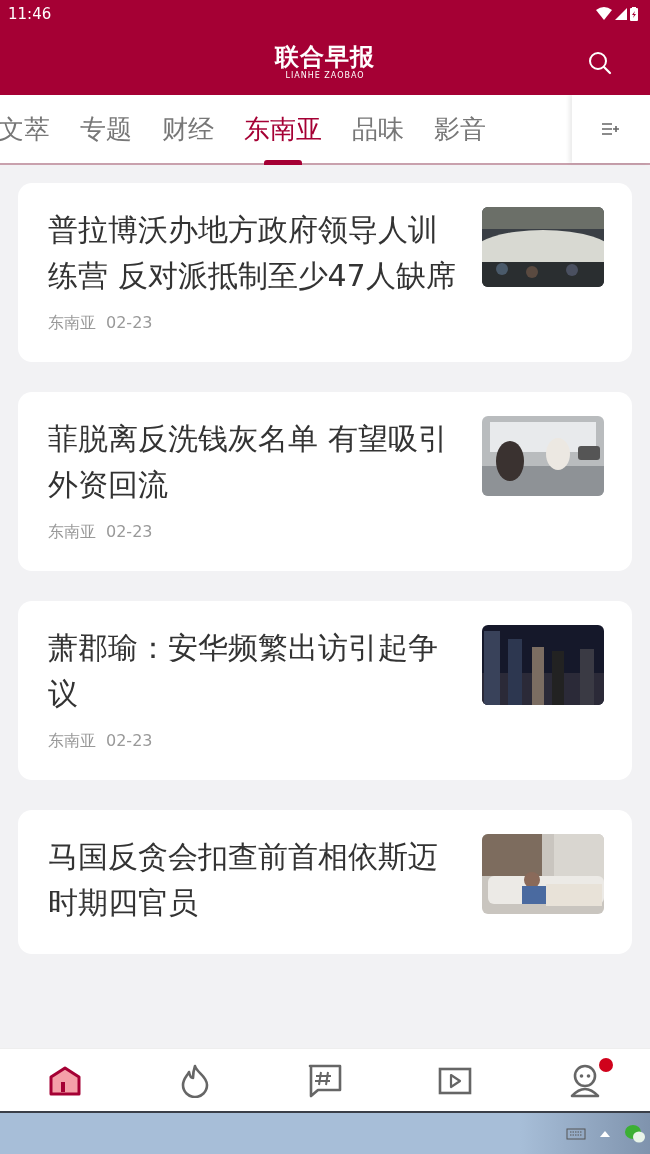 The image size is (650, 1154). Describe the element at coordinates (325, 75) in the screenshot. I see `logo-subtitle: LIANHE ZAOBAO` at that location.